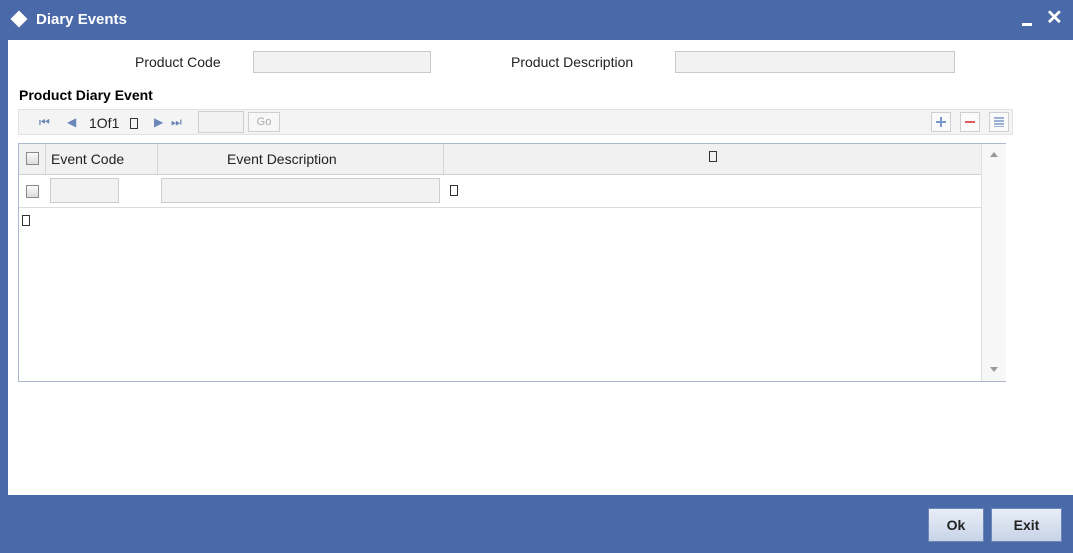  Describe the element at coordinates (1027, 19) in the screenshot. I see `minimize-icon` at that location.